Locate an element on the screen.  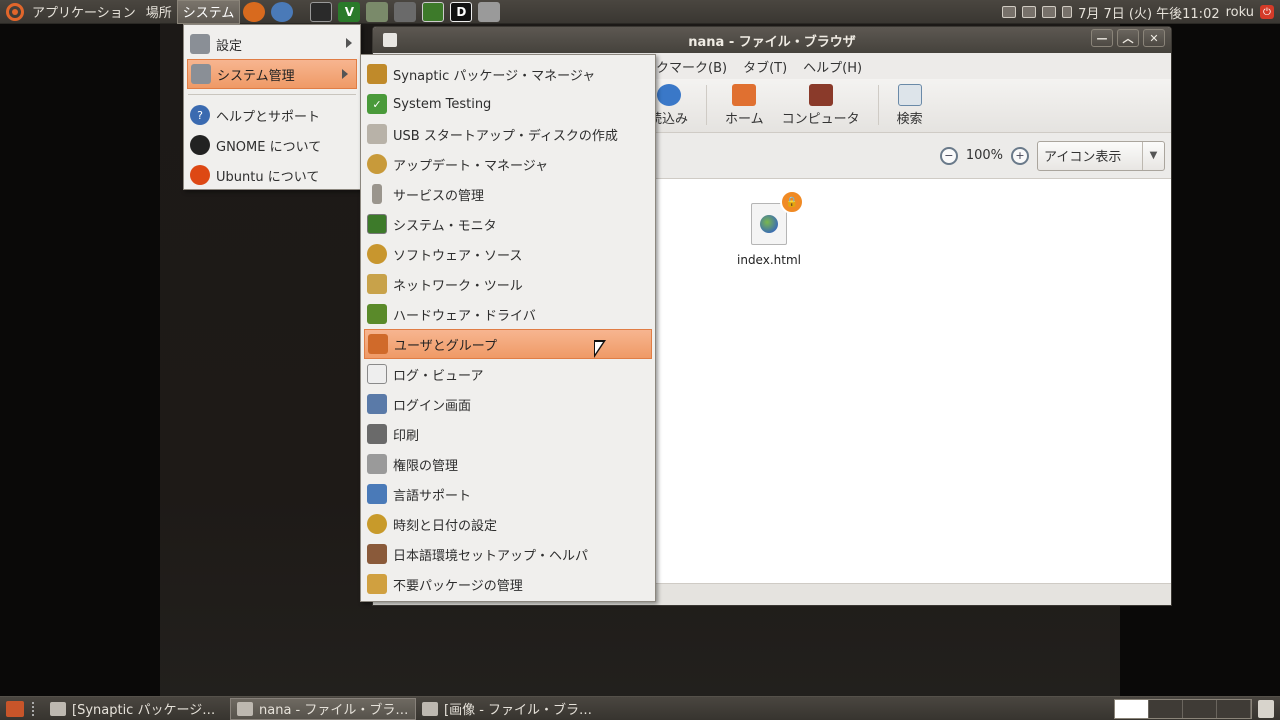
disk-icon is located at coordinates (489, 11).